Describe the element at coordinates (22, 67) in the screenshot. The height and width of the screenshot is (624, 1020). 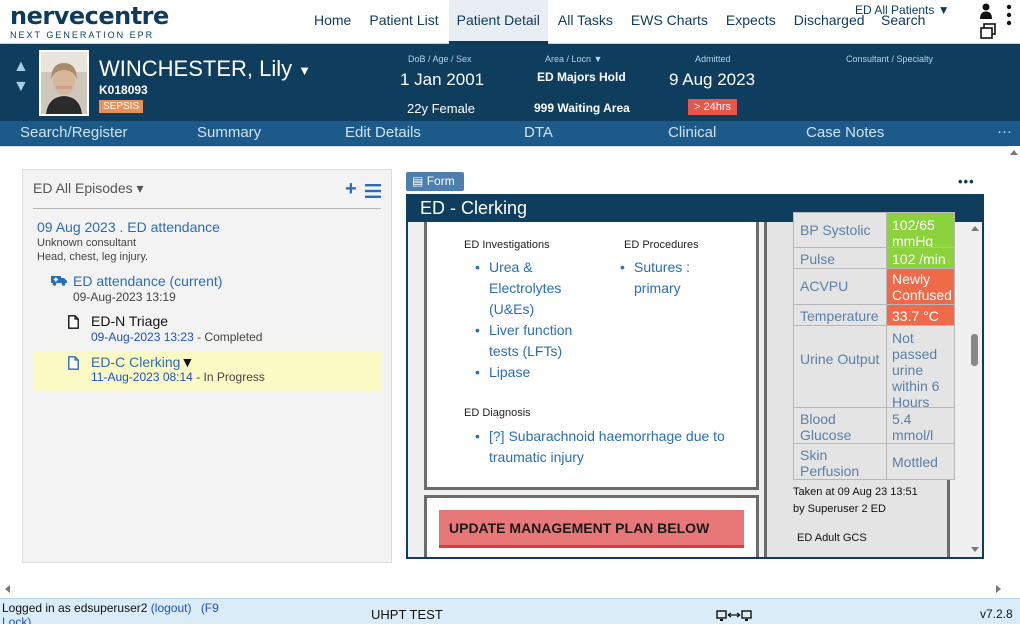
I see `up-arrow-icon: ▲` at that location.